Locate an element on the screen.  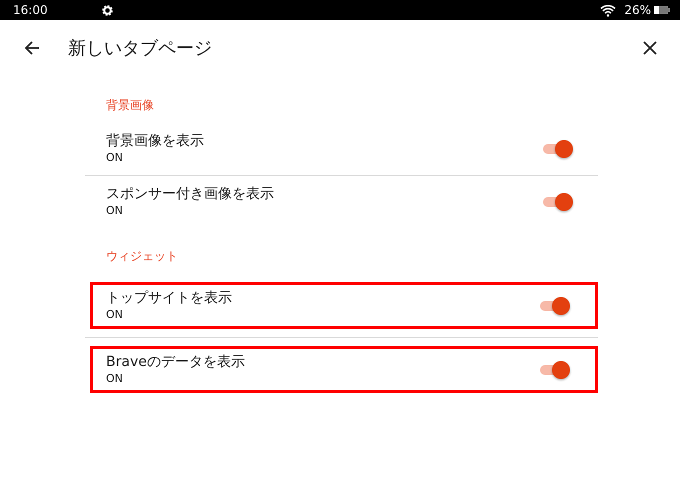
setting-title: スポンサー付き画像を表示 is located at coordinates (190, 194).